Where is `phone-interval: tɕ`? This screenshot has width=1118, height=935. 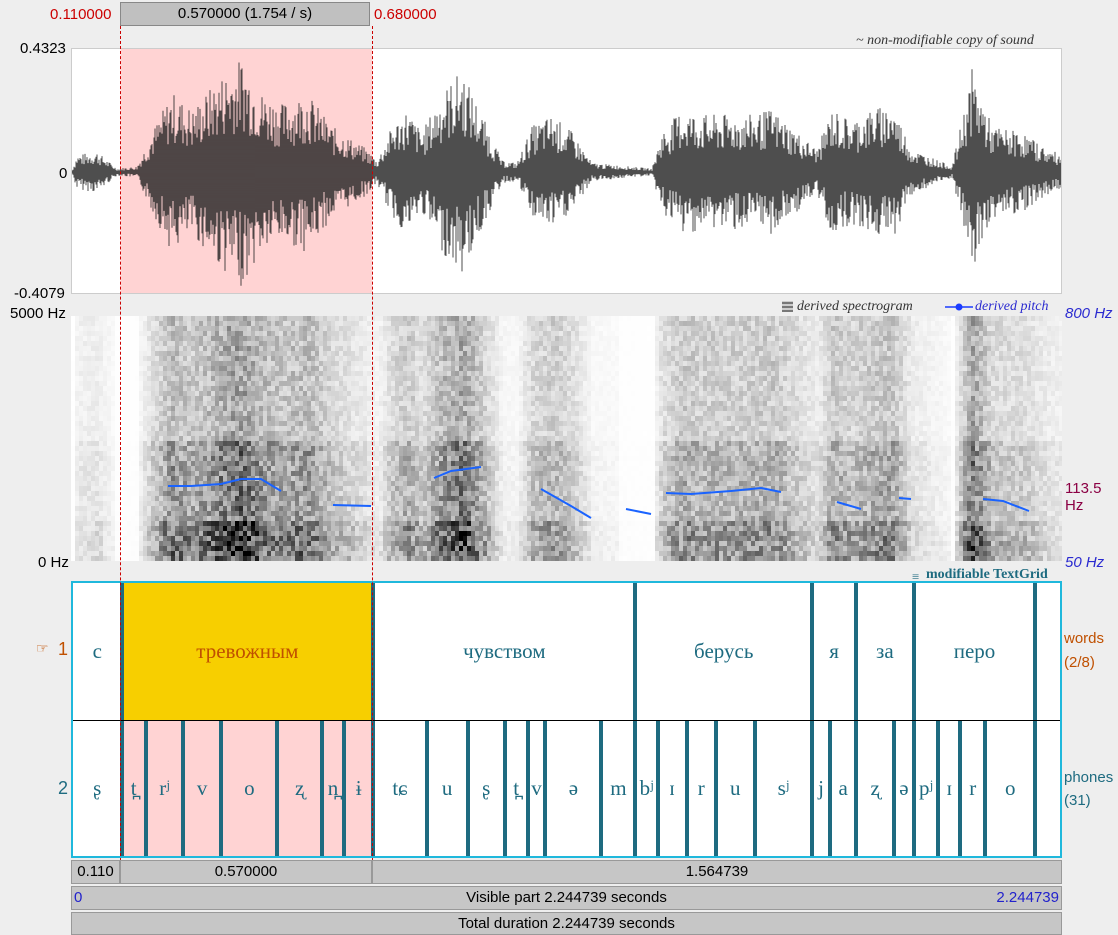
phone-interval: tɕ is located at coordinates (399, 788).